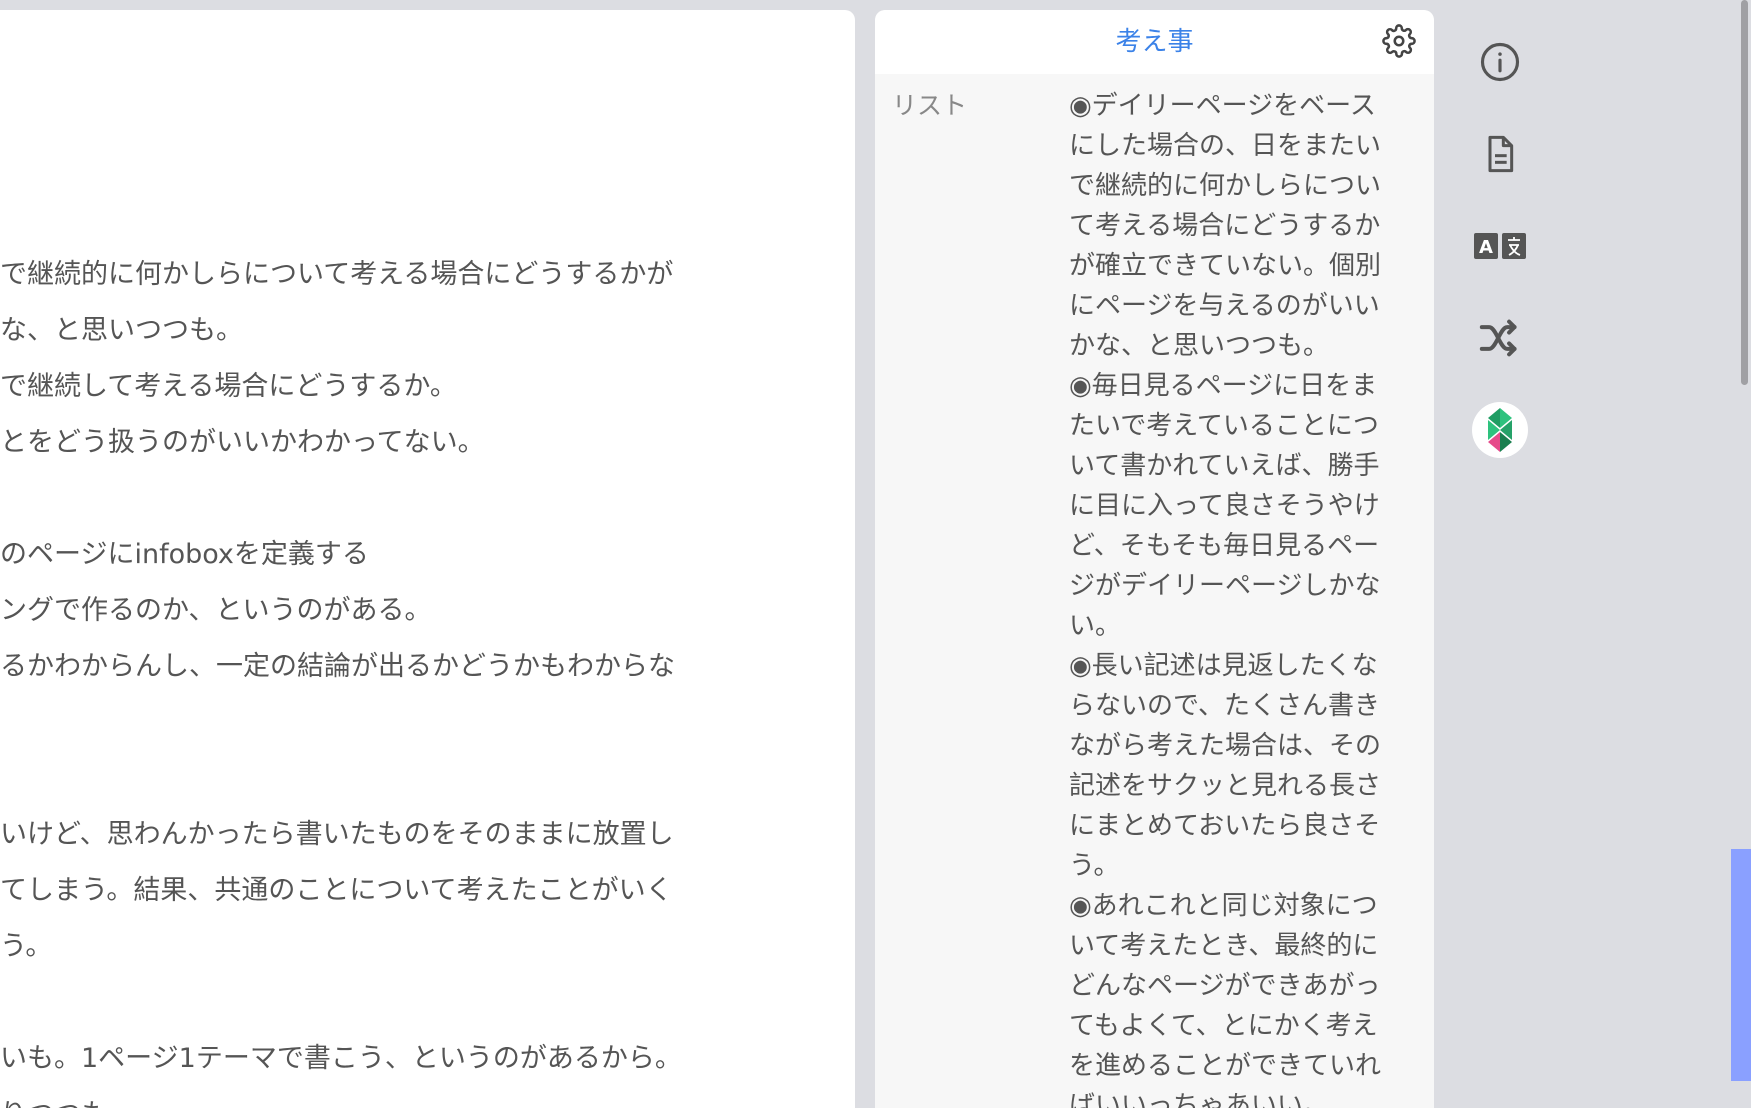 This screenshot has width=1751, height=1108. I want to click on page-line: ングで作るのか、というのがある。, so click(427, 611).